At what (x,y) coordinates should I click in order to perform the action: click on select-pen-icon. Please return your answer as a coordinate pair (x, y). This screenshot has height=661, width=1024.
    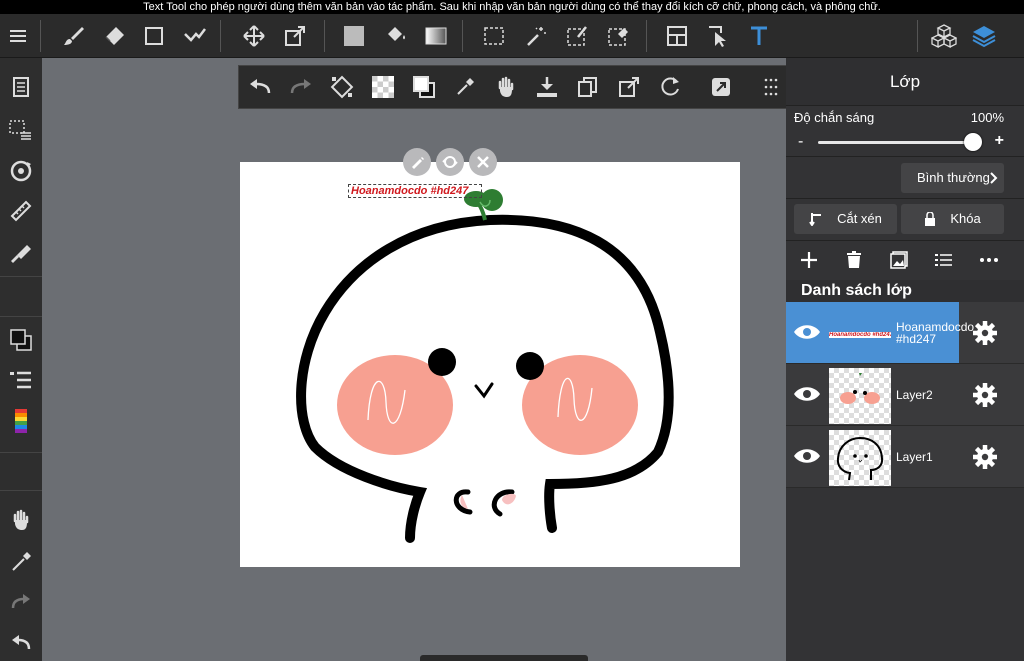
    Looking at the image, I should click on (577, 36).